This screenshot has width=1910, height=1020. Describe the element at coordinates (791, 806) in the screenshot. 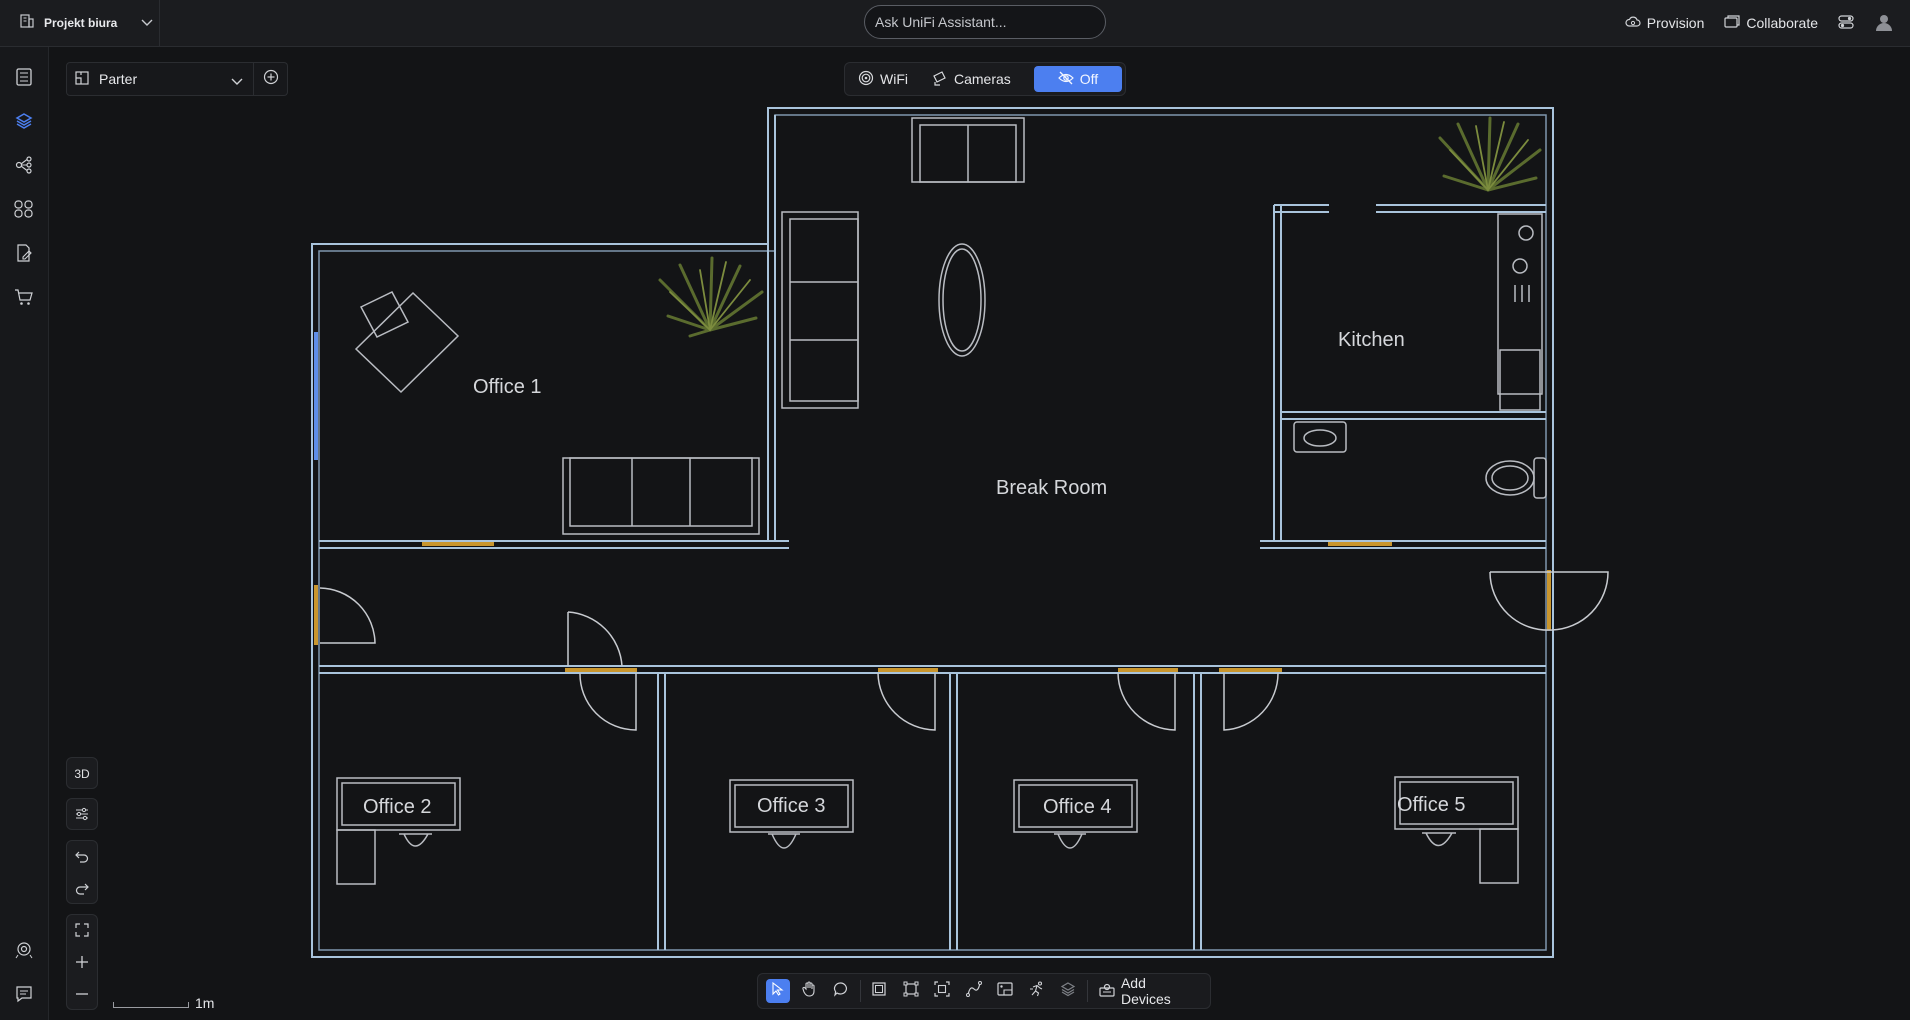

I see `room-label-office3: Office 3` at that location.